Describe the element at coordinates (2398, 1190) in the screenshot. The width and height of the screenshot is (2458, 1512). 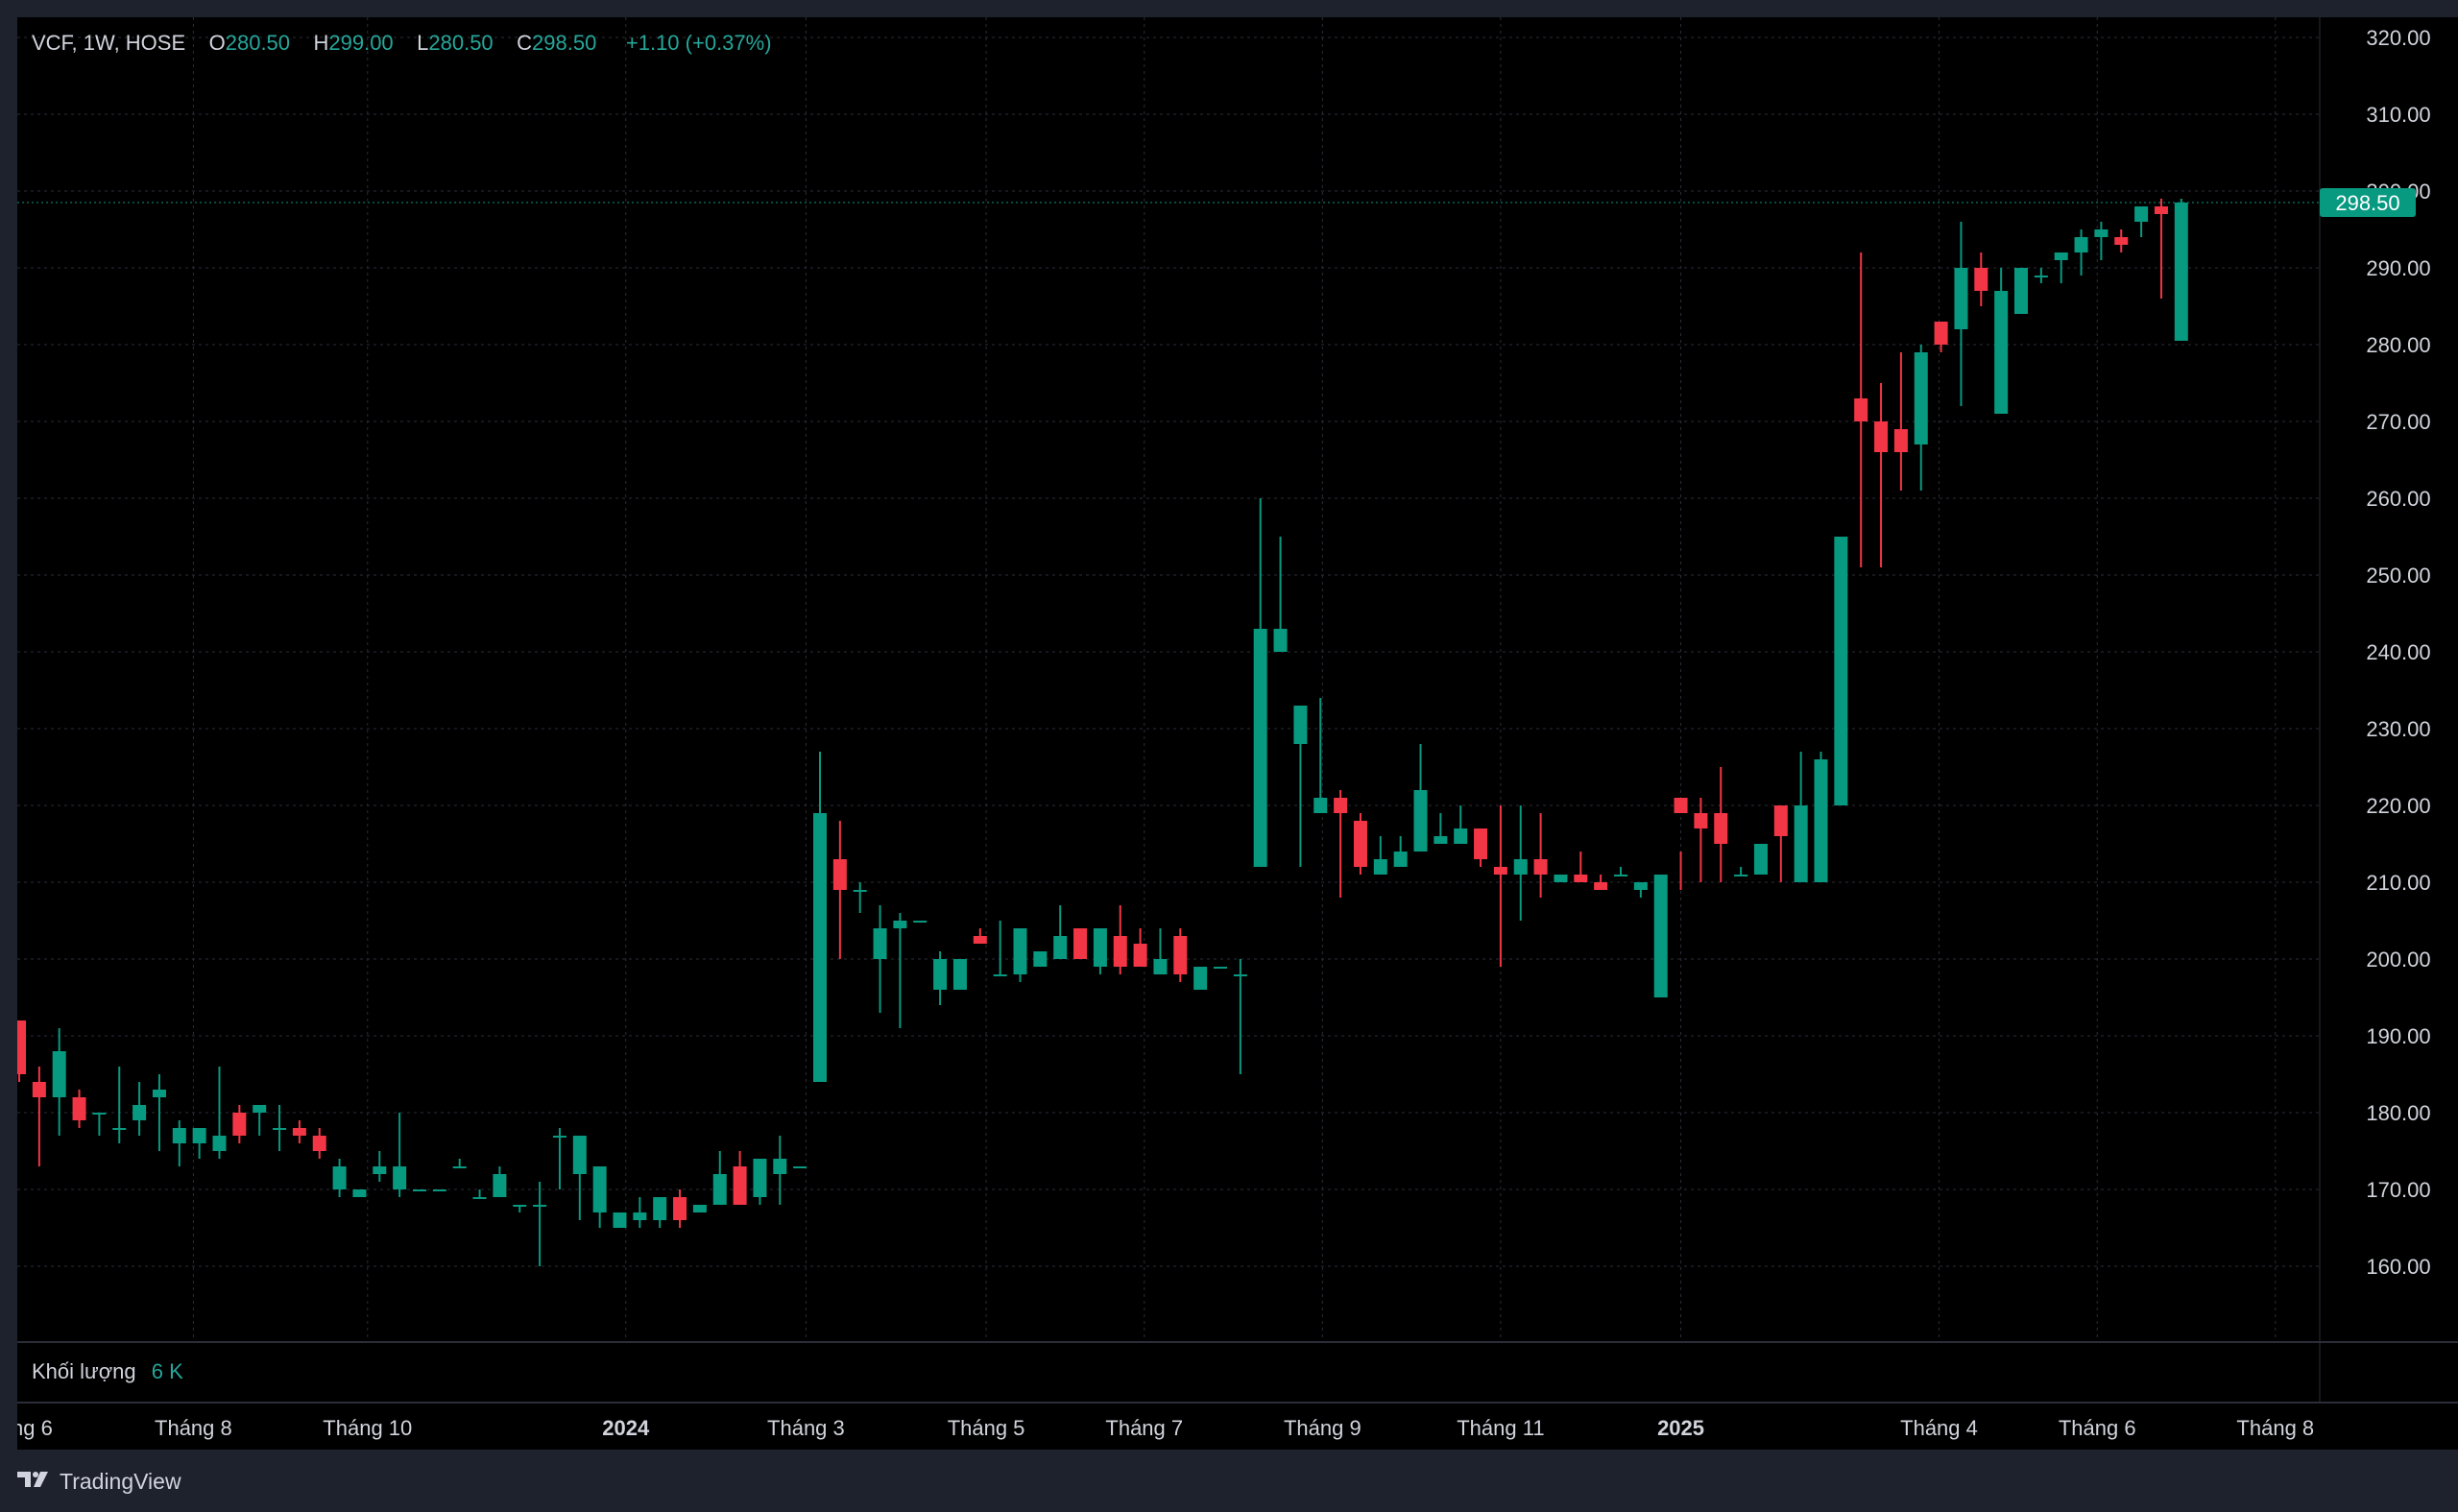
I see `price-tick-label: 170.00` at that location.